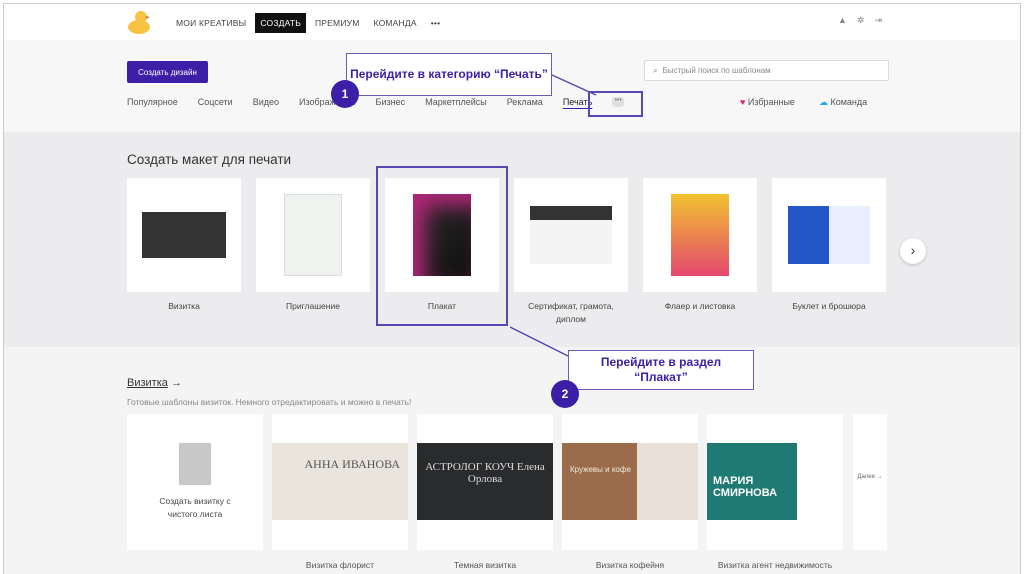 This screenshot has height=574, width=1024. What do you see at coordinates (442, 246) in the screenshot?
I see `highlight-poster-card` at bounding box center [442, 246].